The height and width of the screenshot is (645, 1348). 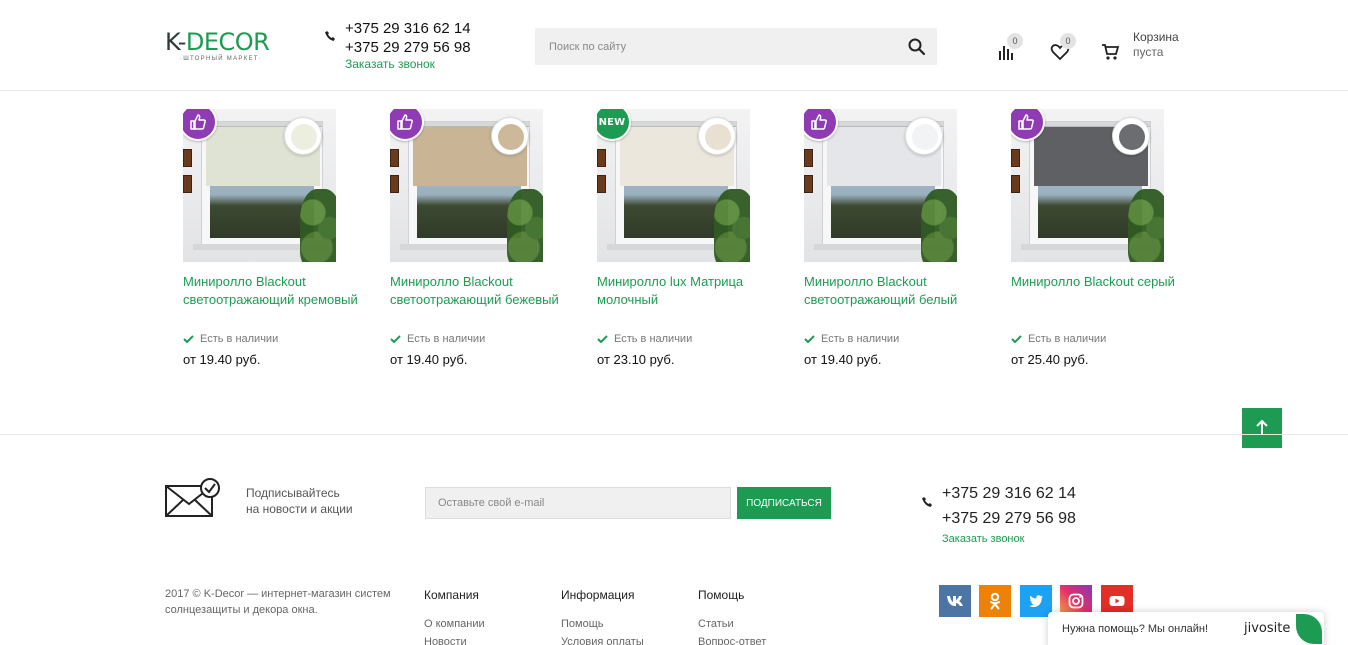 What do you see at coordinates (721, 595) in the screenshot?
I see `footer-column-title: Помощь` at bounding box center [721, 595].